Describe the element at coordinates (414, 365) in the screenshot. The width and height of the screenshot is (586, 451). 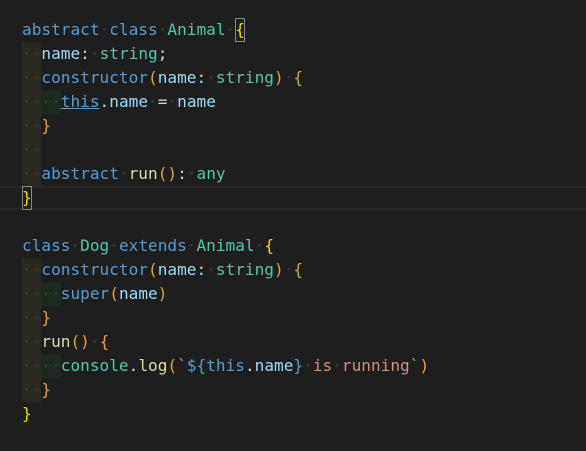
I see `code-token: `` at that location.